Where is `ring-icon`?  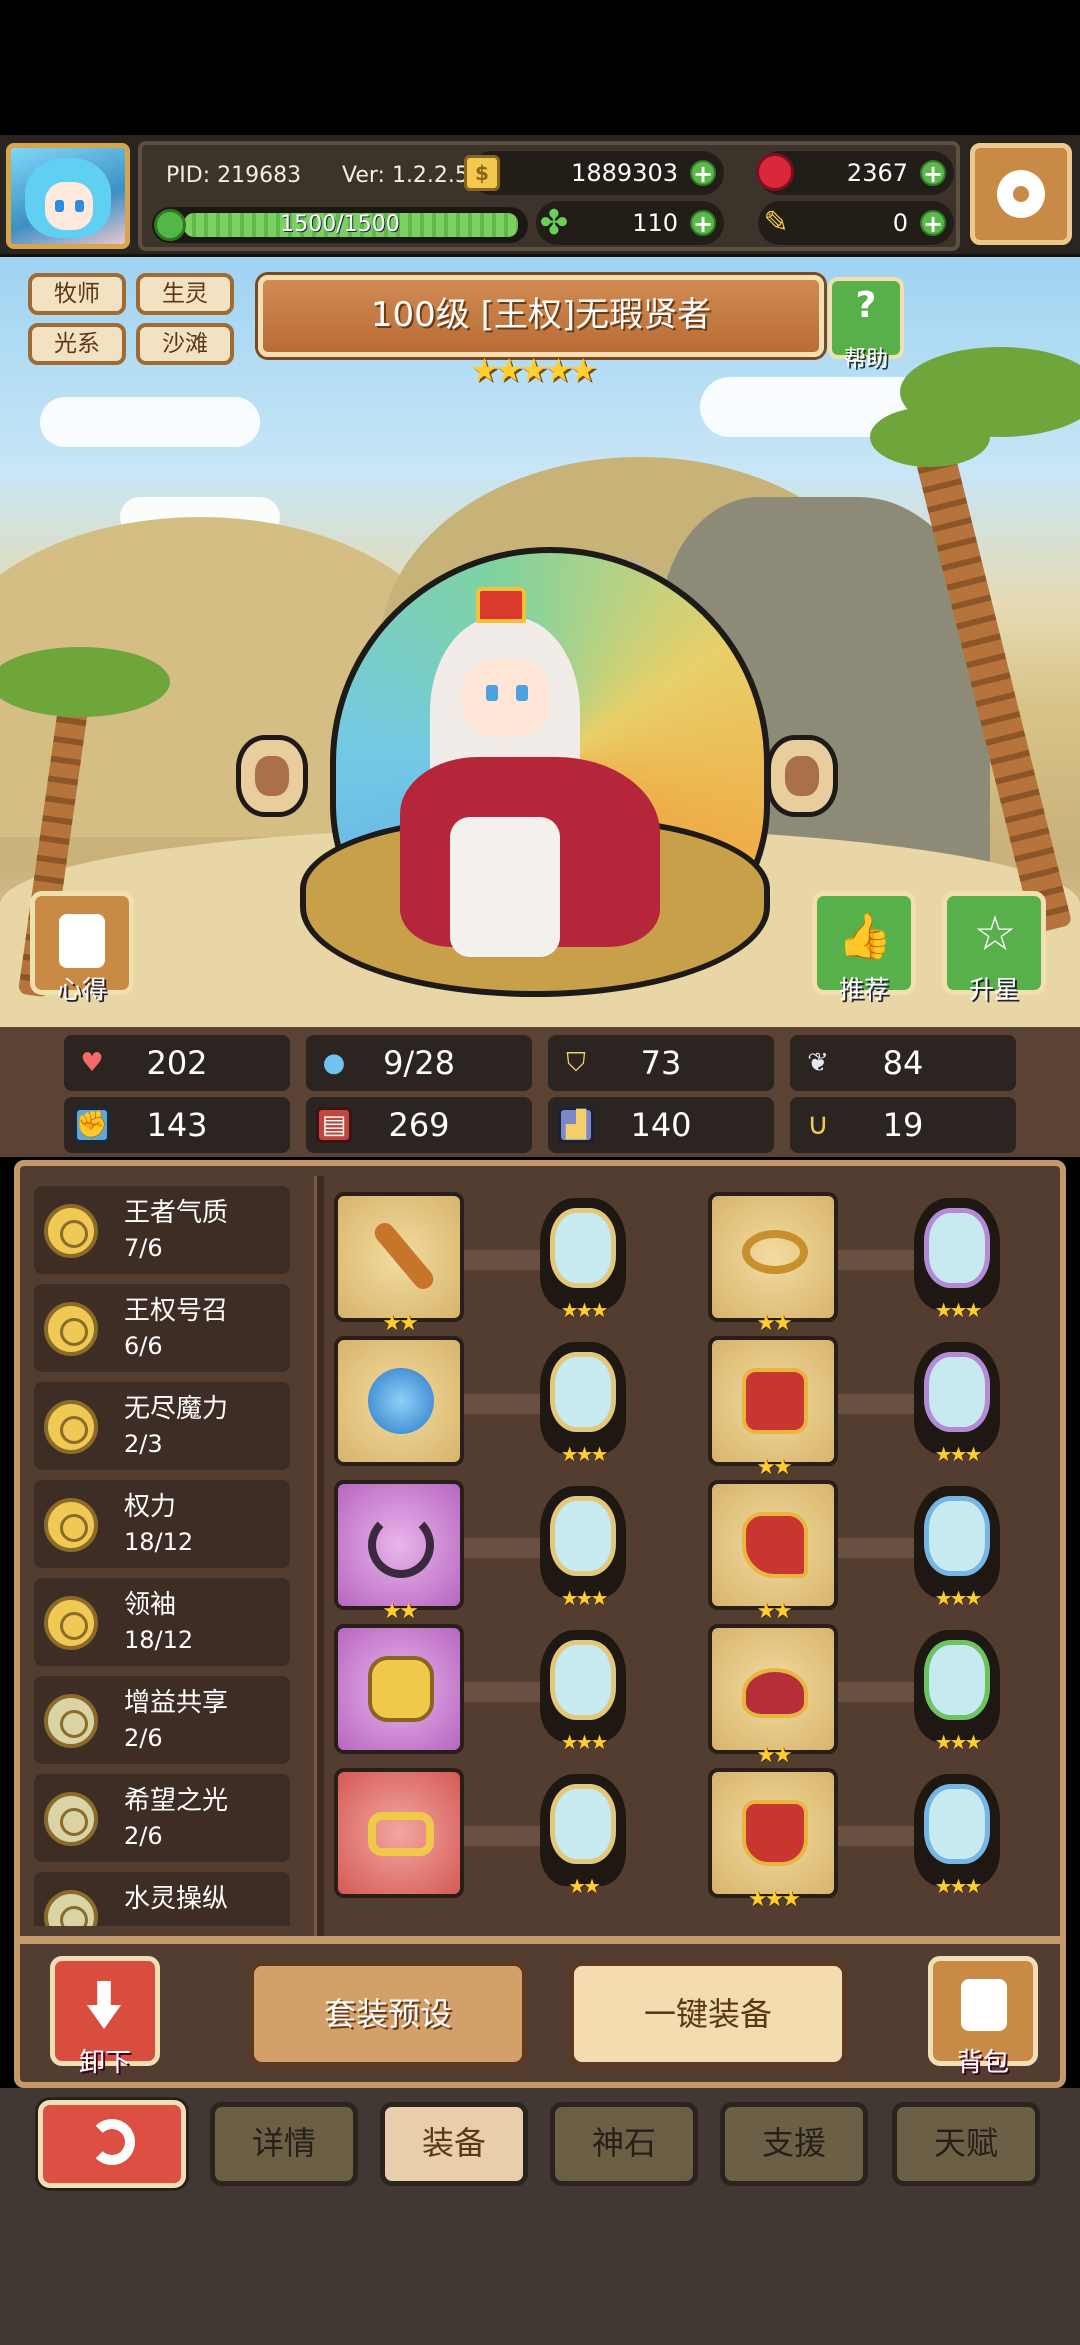 ring-icon is located at coordinates (401, 1834).